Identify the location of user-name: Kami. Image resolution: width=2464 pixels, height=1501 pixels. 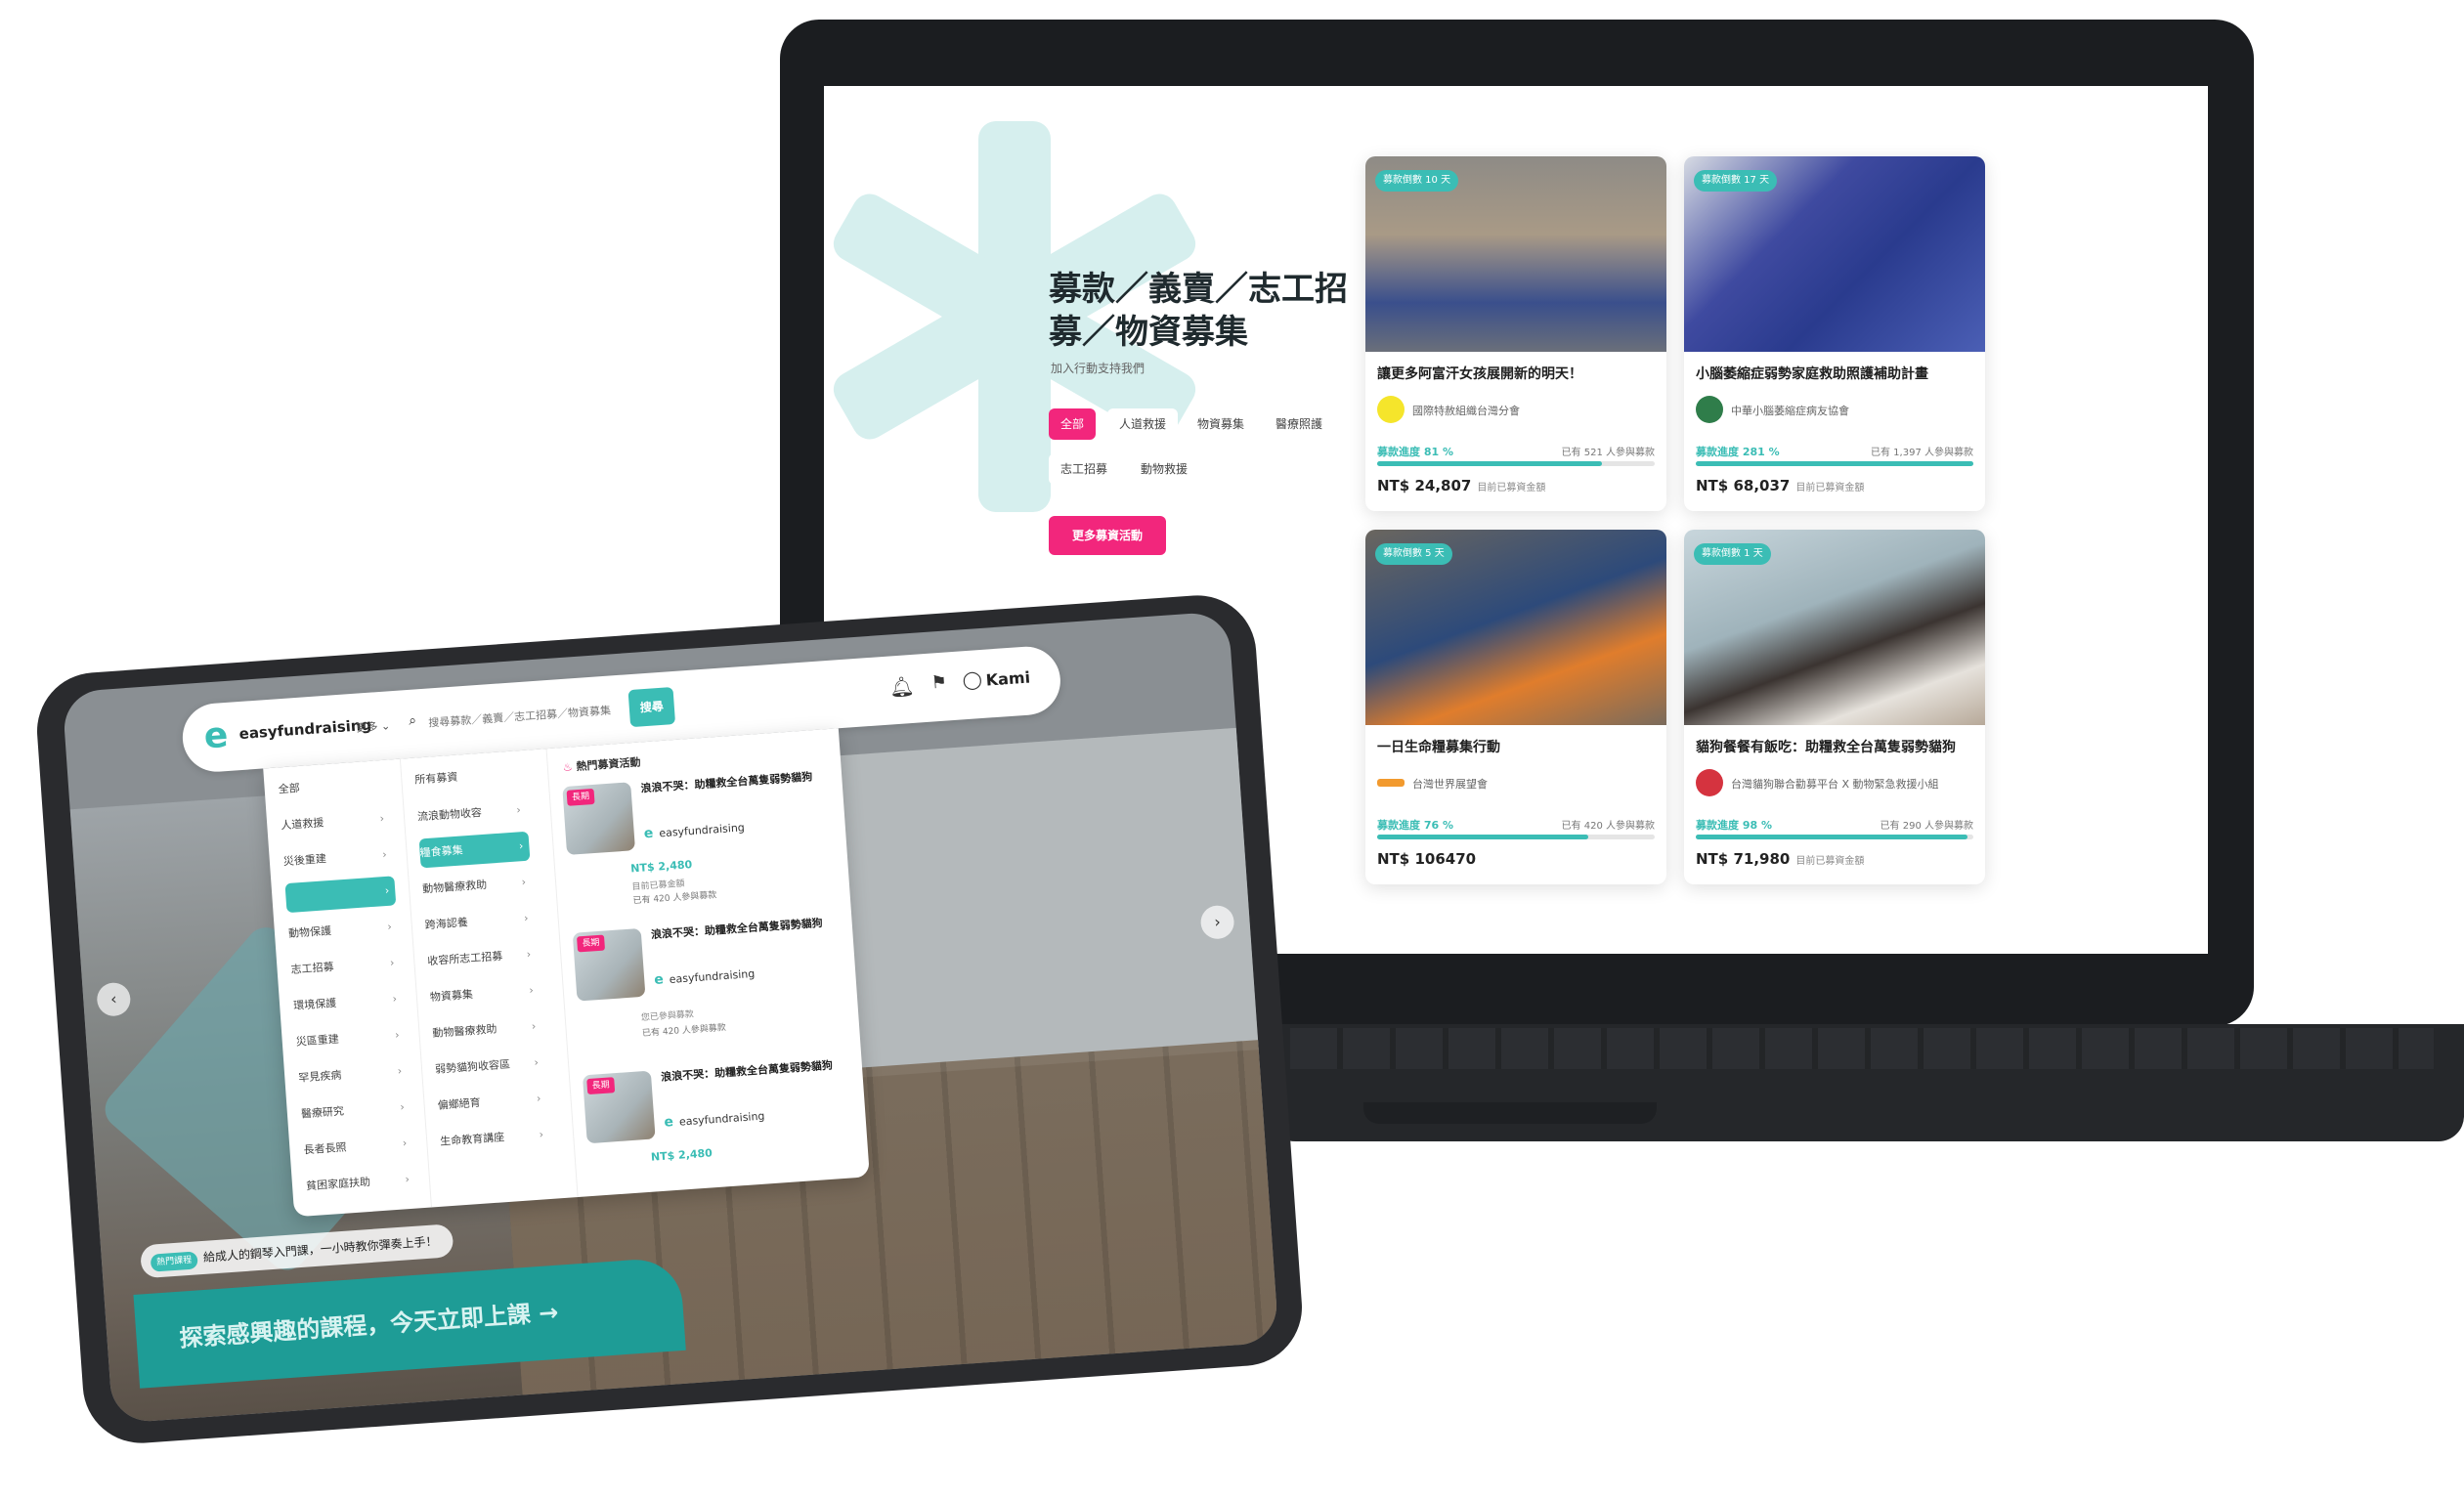
(1008, 679).